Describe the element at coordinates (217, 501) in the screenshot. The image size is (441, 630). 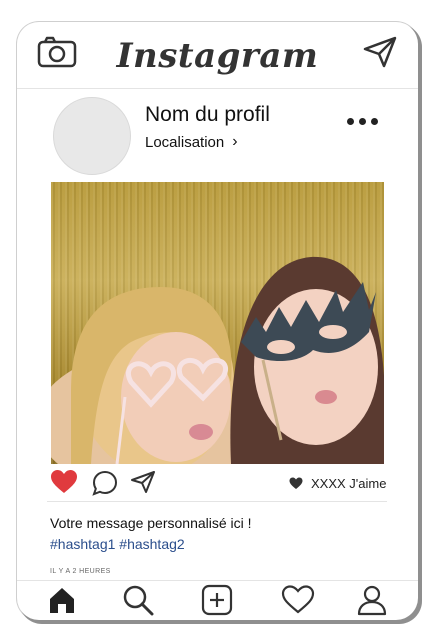
I see `actions-divider` at that location.